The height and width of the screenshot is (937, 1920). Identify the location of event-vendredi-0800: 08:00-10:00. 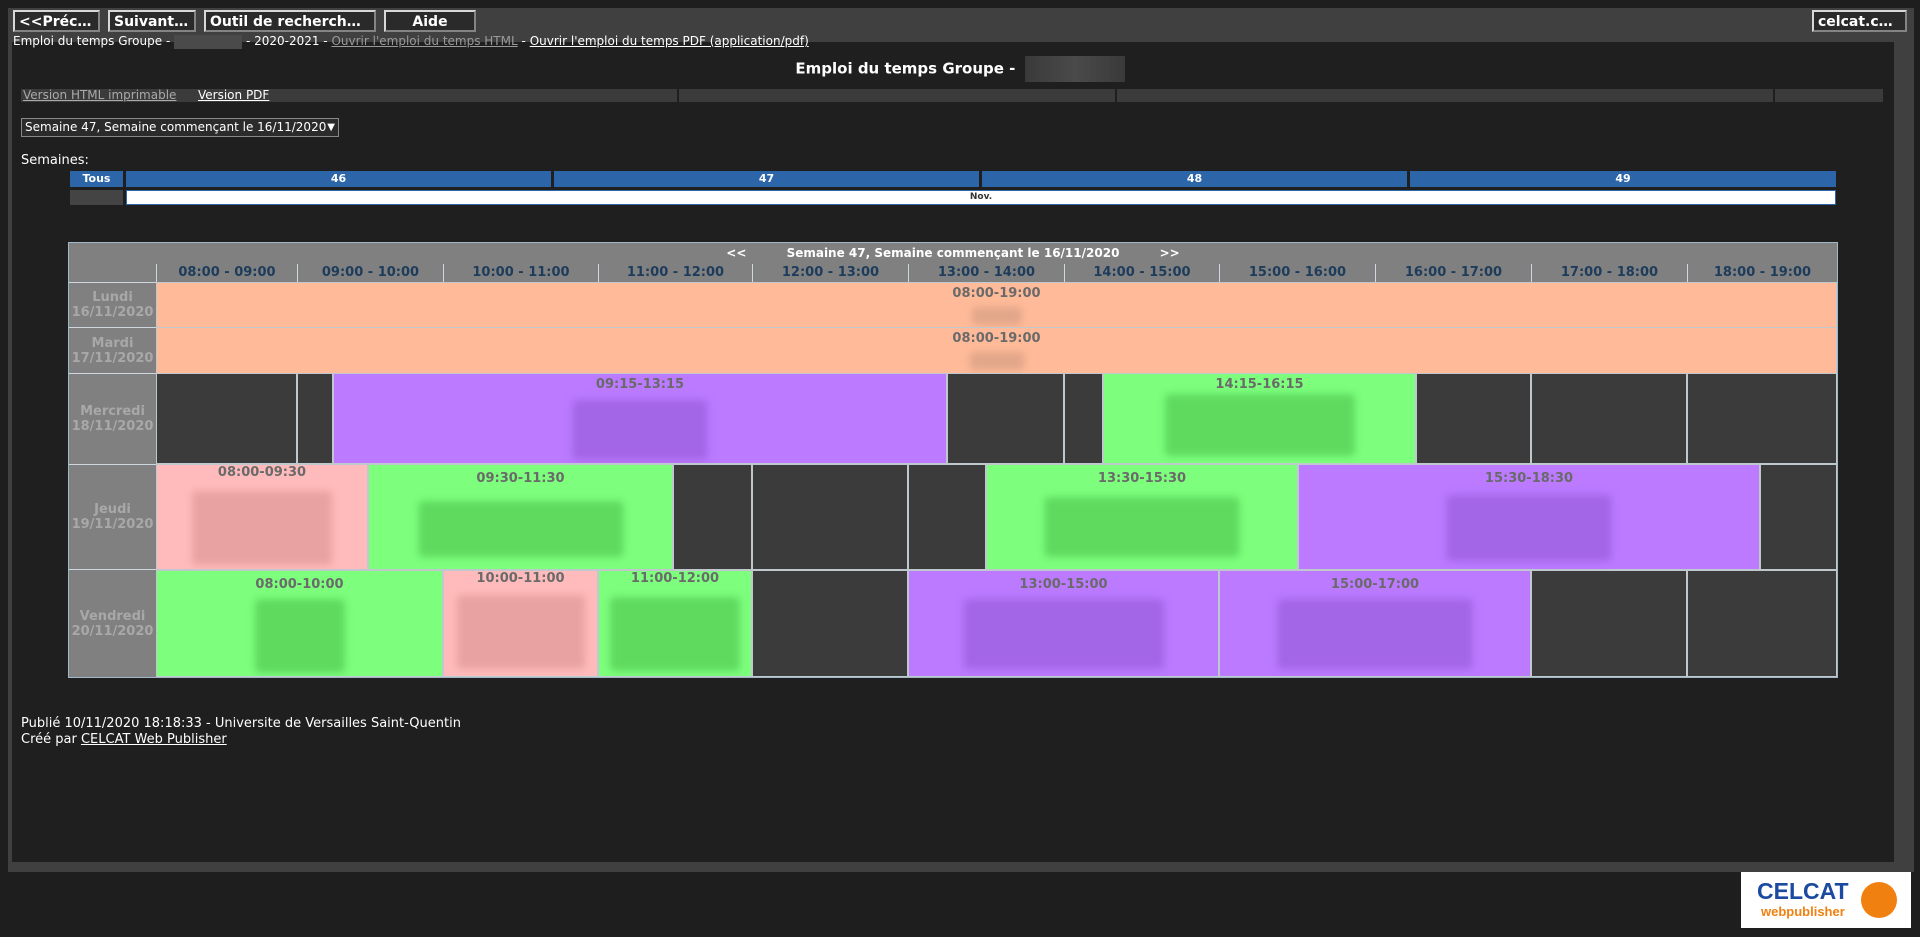
(299, 623).